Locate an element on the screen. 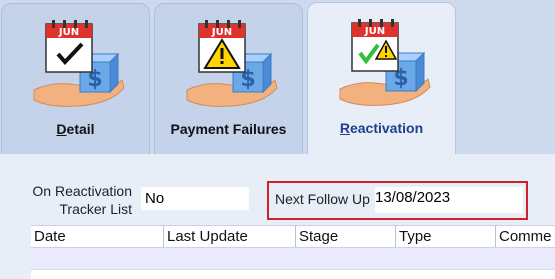  column-header-type: Type is located at coordinates (446, 236).